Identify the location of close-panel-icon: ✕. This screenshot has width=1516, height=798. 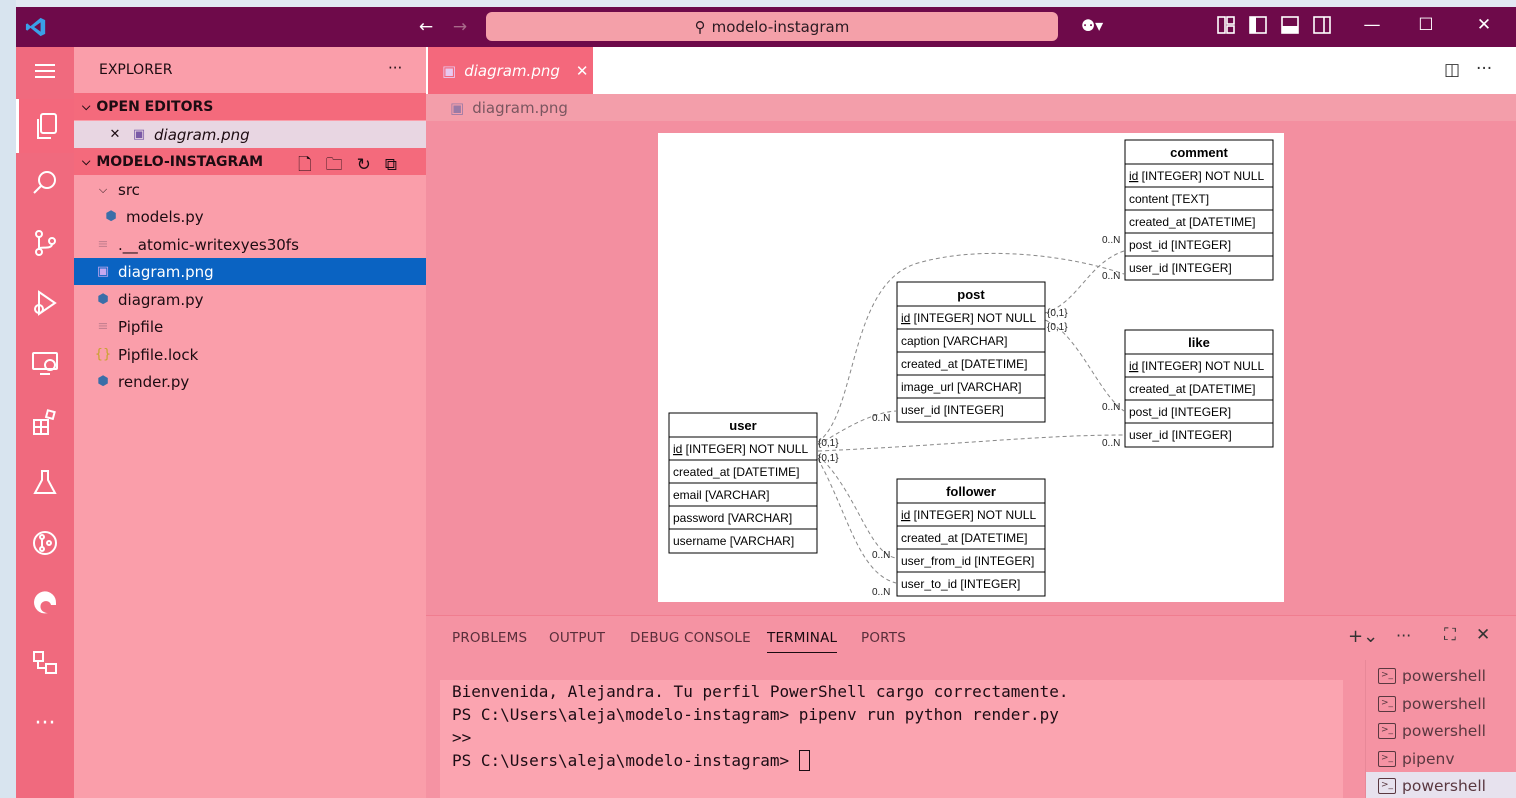
(1483, 635).